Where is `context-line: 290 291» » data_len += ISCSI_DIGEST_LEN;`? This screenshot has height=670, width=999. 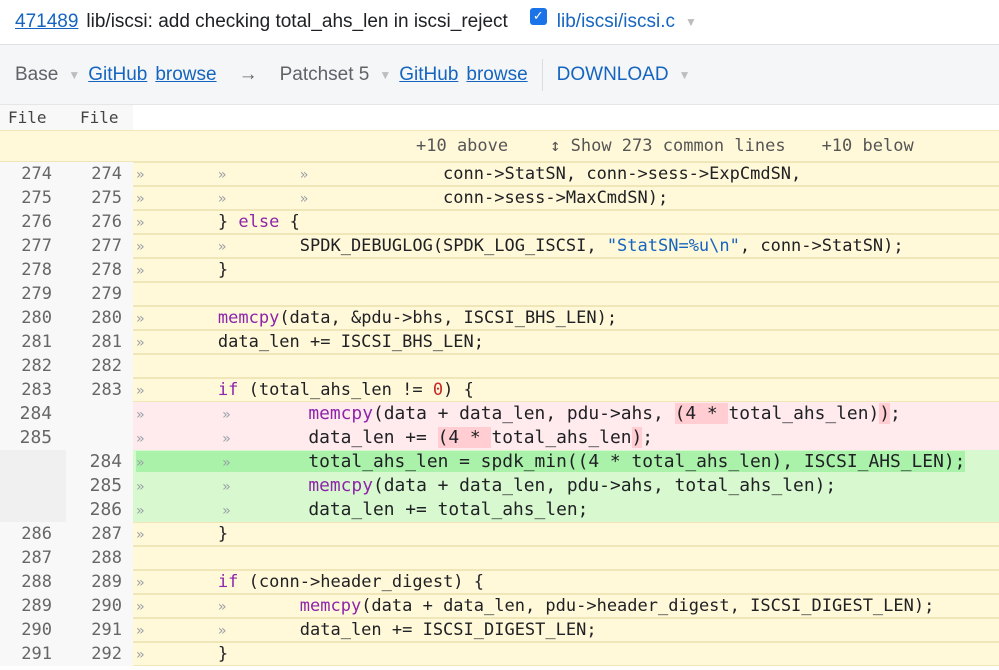 context-line: 290 291» » data_len += ISCSI_DIGEST_LEN; is located at coordinates (499, 630).